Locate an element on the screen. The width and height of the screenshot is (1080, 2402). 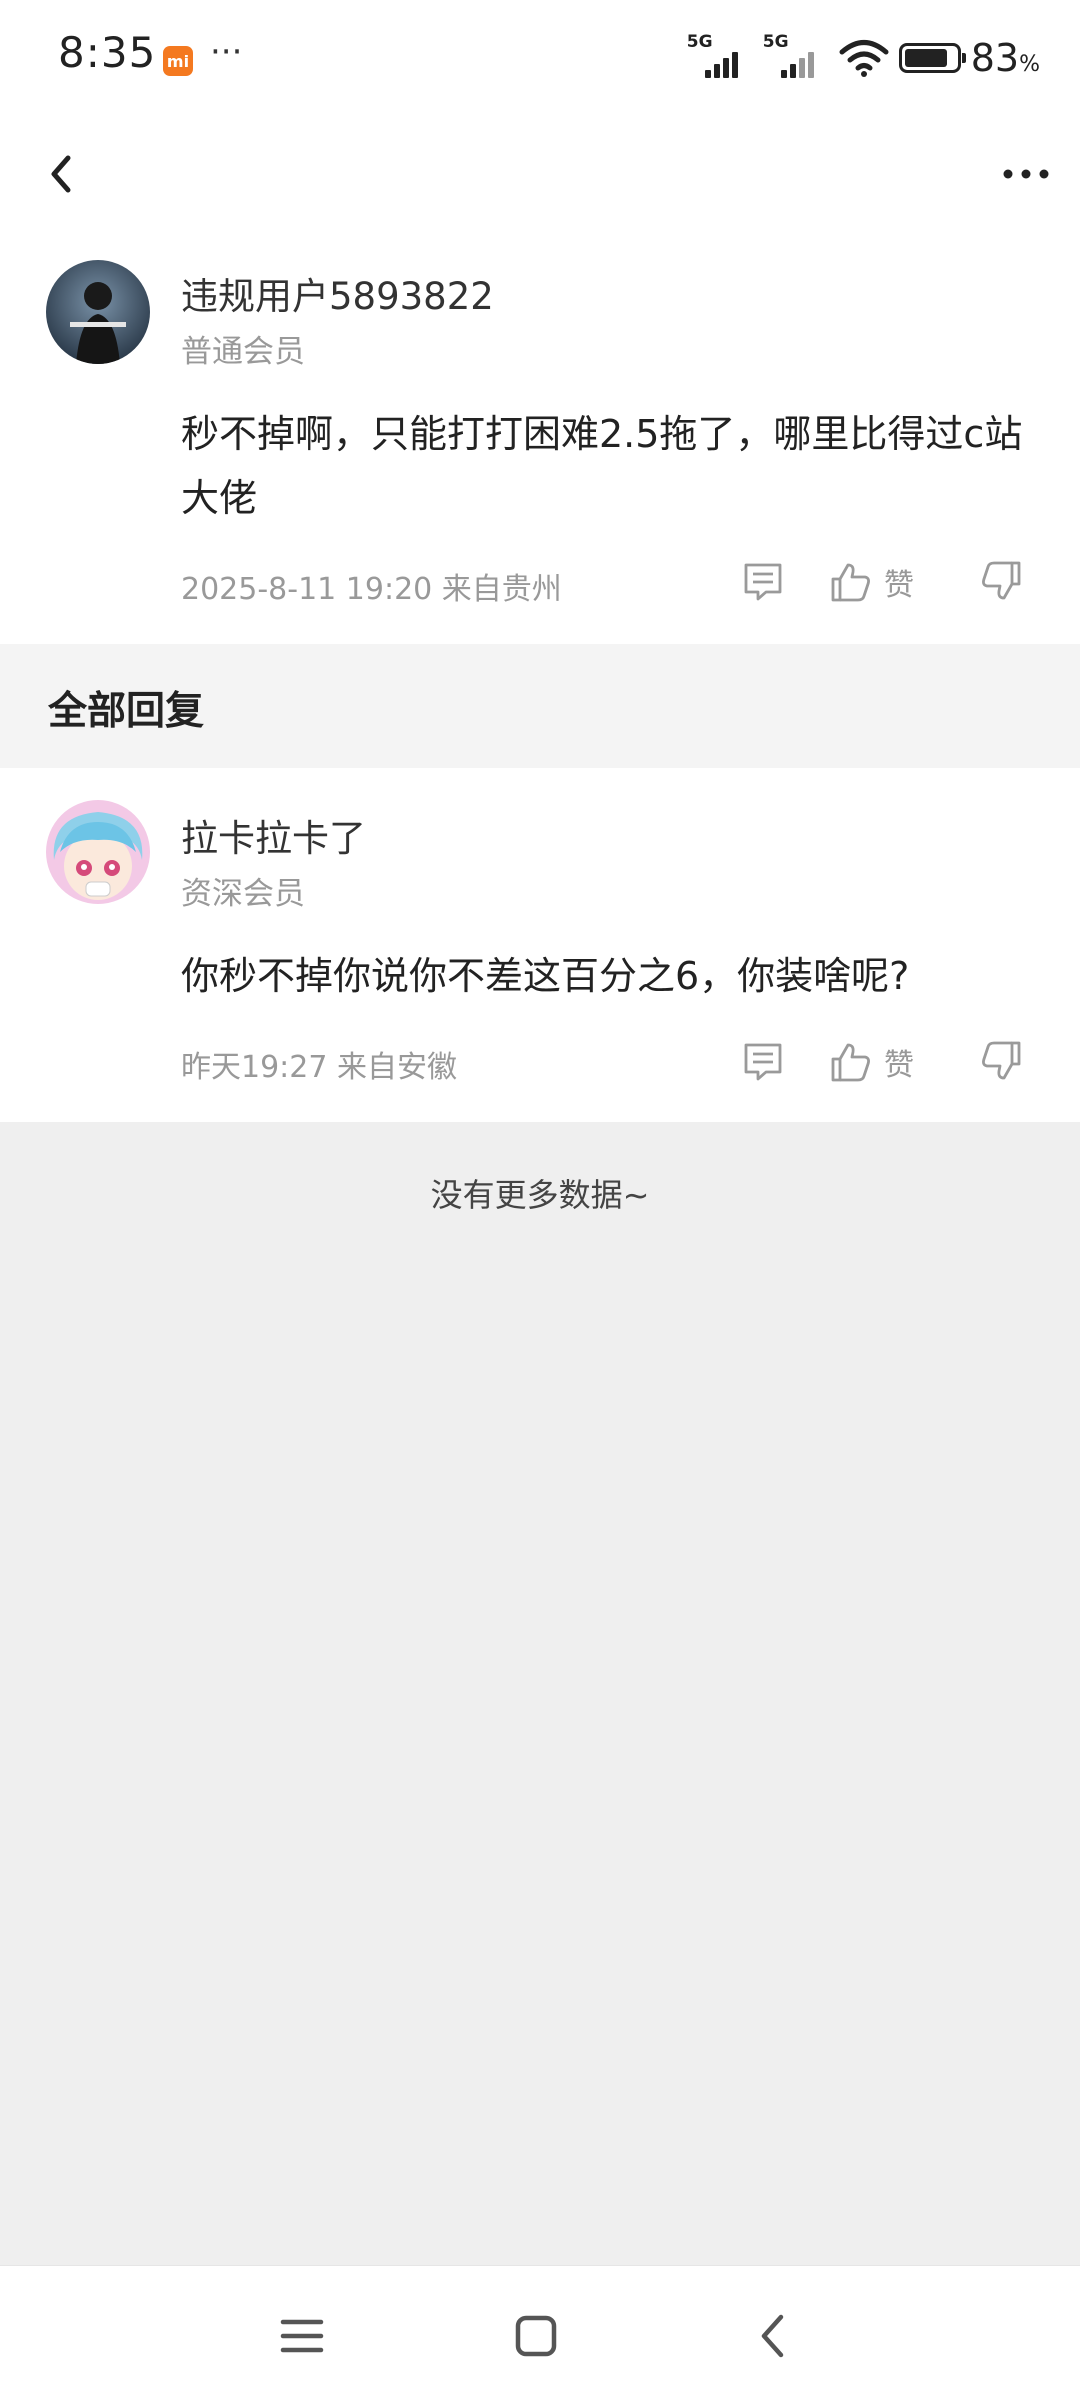
status-indicators: 5G 5G 83% is located at coordinates (863, 57).